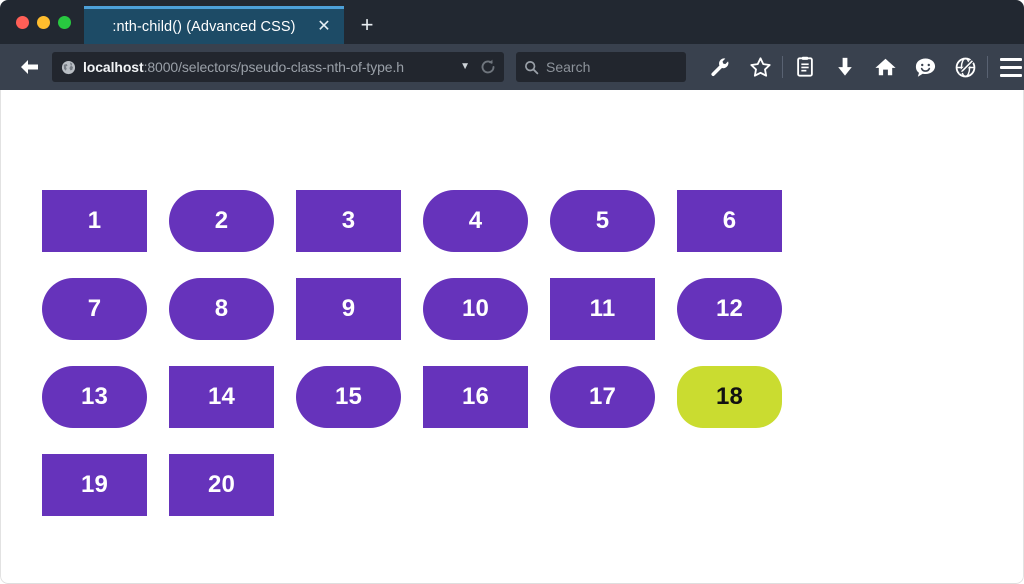 The width and height of the screenshot is (1024, 584). Describe the element at coordinates (532, 67) in the screenshot. I see `search-icon` at that location.